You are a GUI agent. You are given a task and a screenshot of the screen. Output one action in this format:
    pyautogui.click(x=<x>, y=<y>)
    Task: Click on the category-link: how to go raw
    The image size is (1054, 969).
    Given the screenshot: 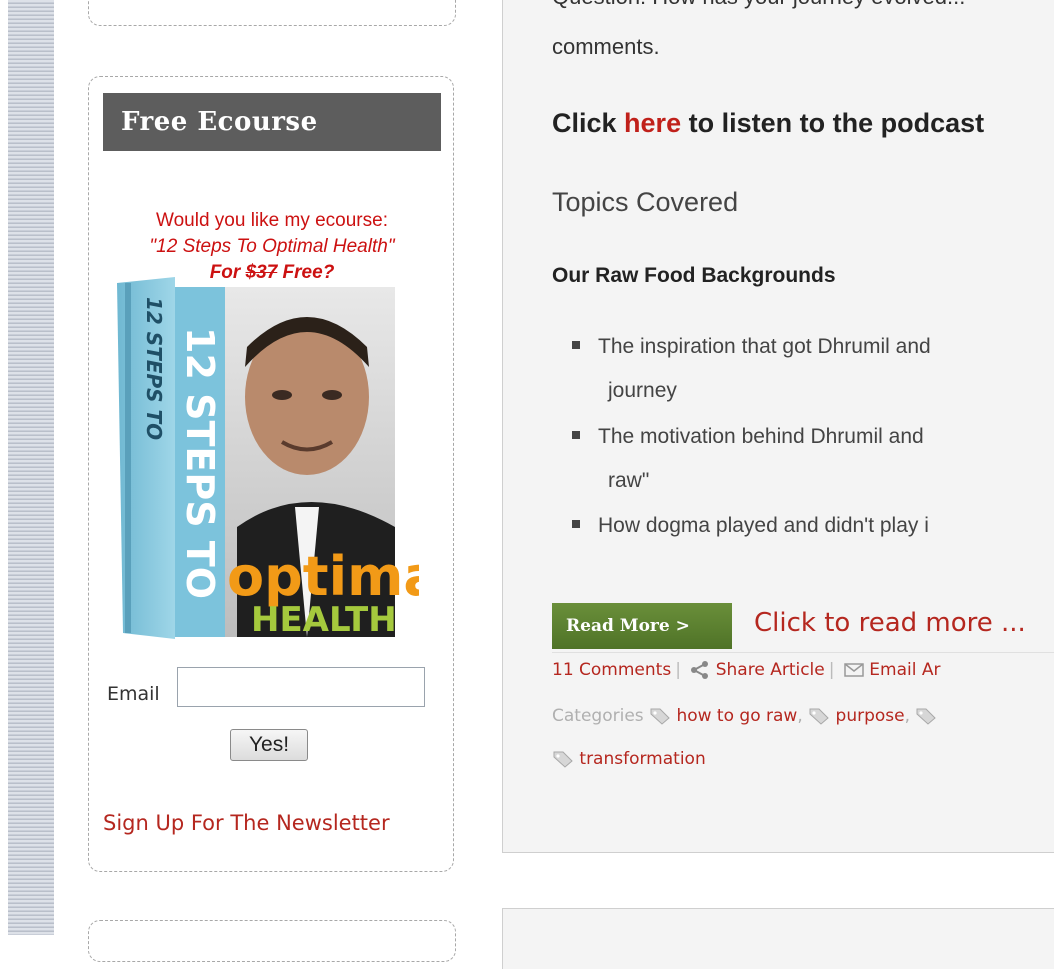 What is the action you would take?
    pyautogui.click(x=736, y=716)
    